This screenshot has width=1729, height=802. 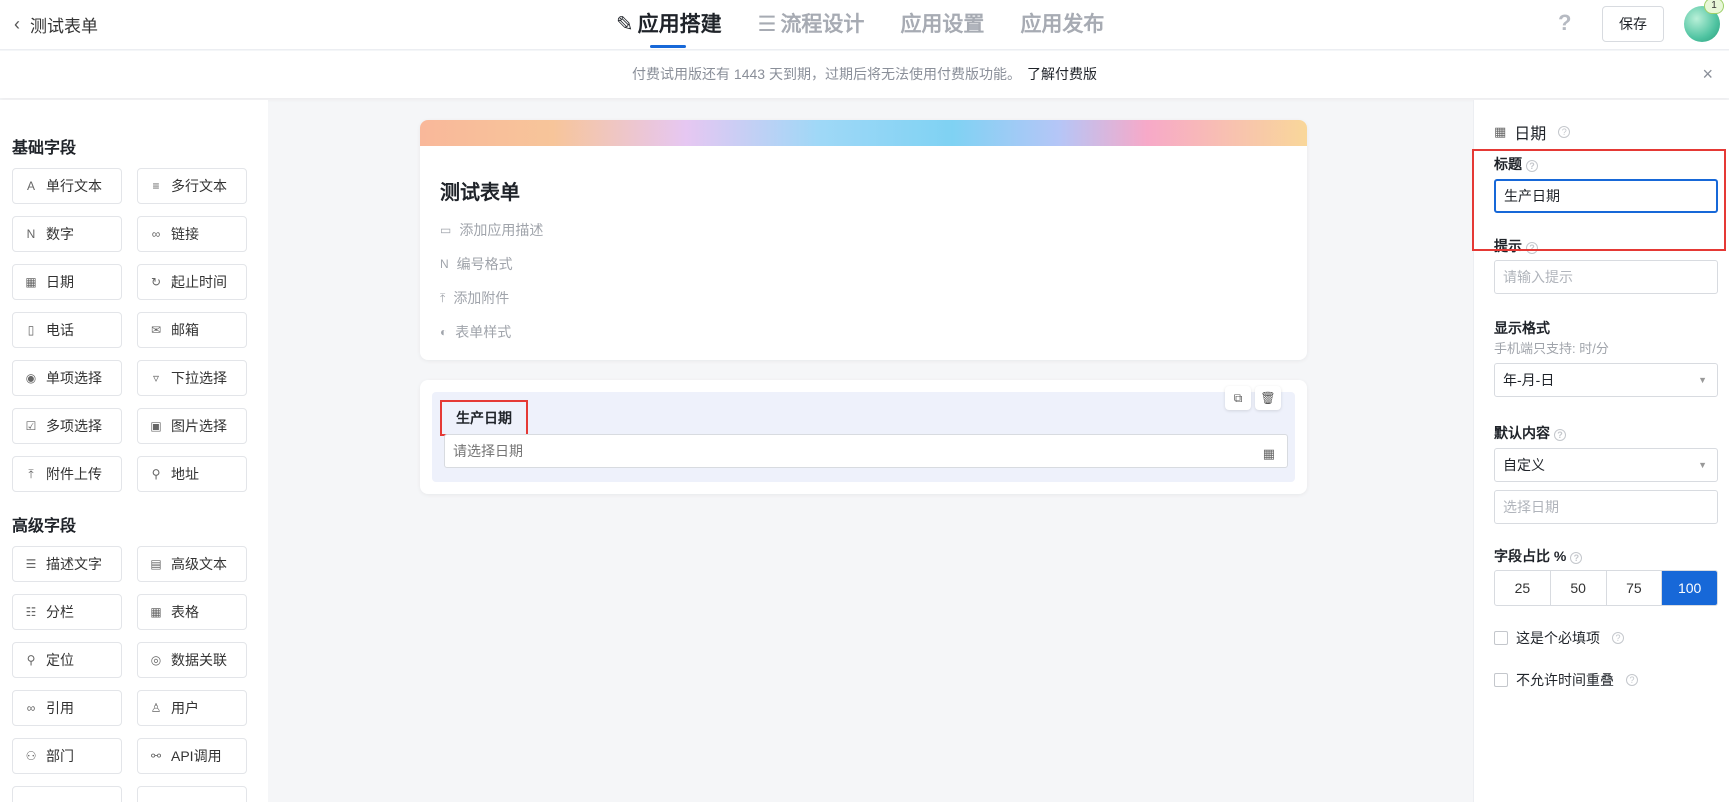 What do you see at coordinates (1522, 328) in the screenshot?
I see `format-label: 显示格式` at bounding box center [1522, 328].